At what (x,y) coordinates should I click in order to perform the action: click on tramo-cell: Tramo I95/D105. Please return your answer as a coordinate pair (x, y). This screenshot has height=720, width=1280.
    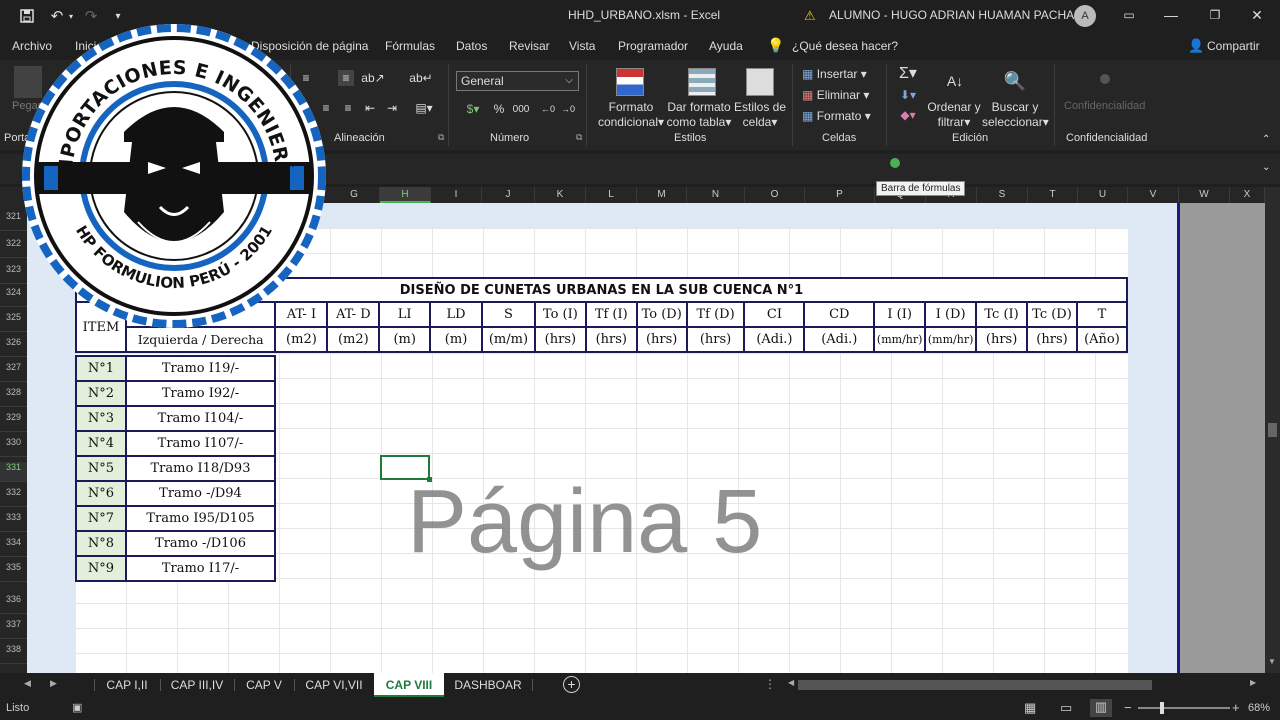
    Looking at the image, I should click on (200, 518).